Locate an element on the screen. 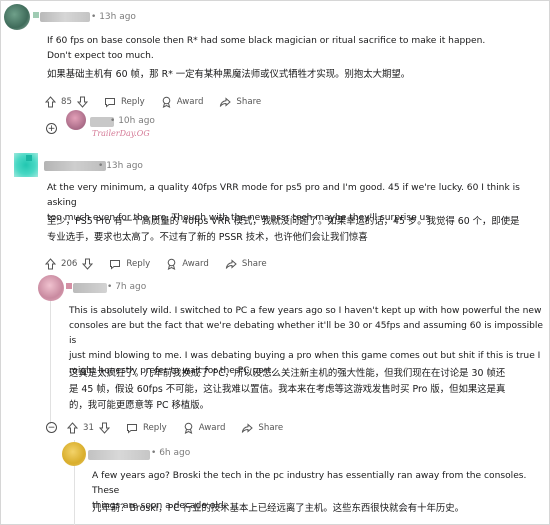  comment-timestamp: • 10h ago is located at coordinates (132, 121).